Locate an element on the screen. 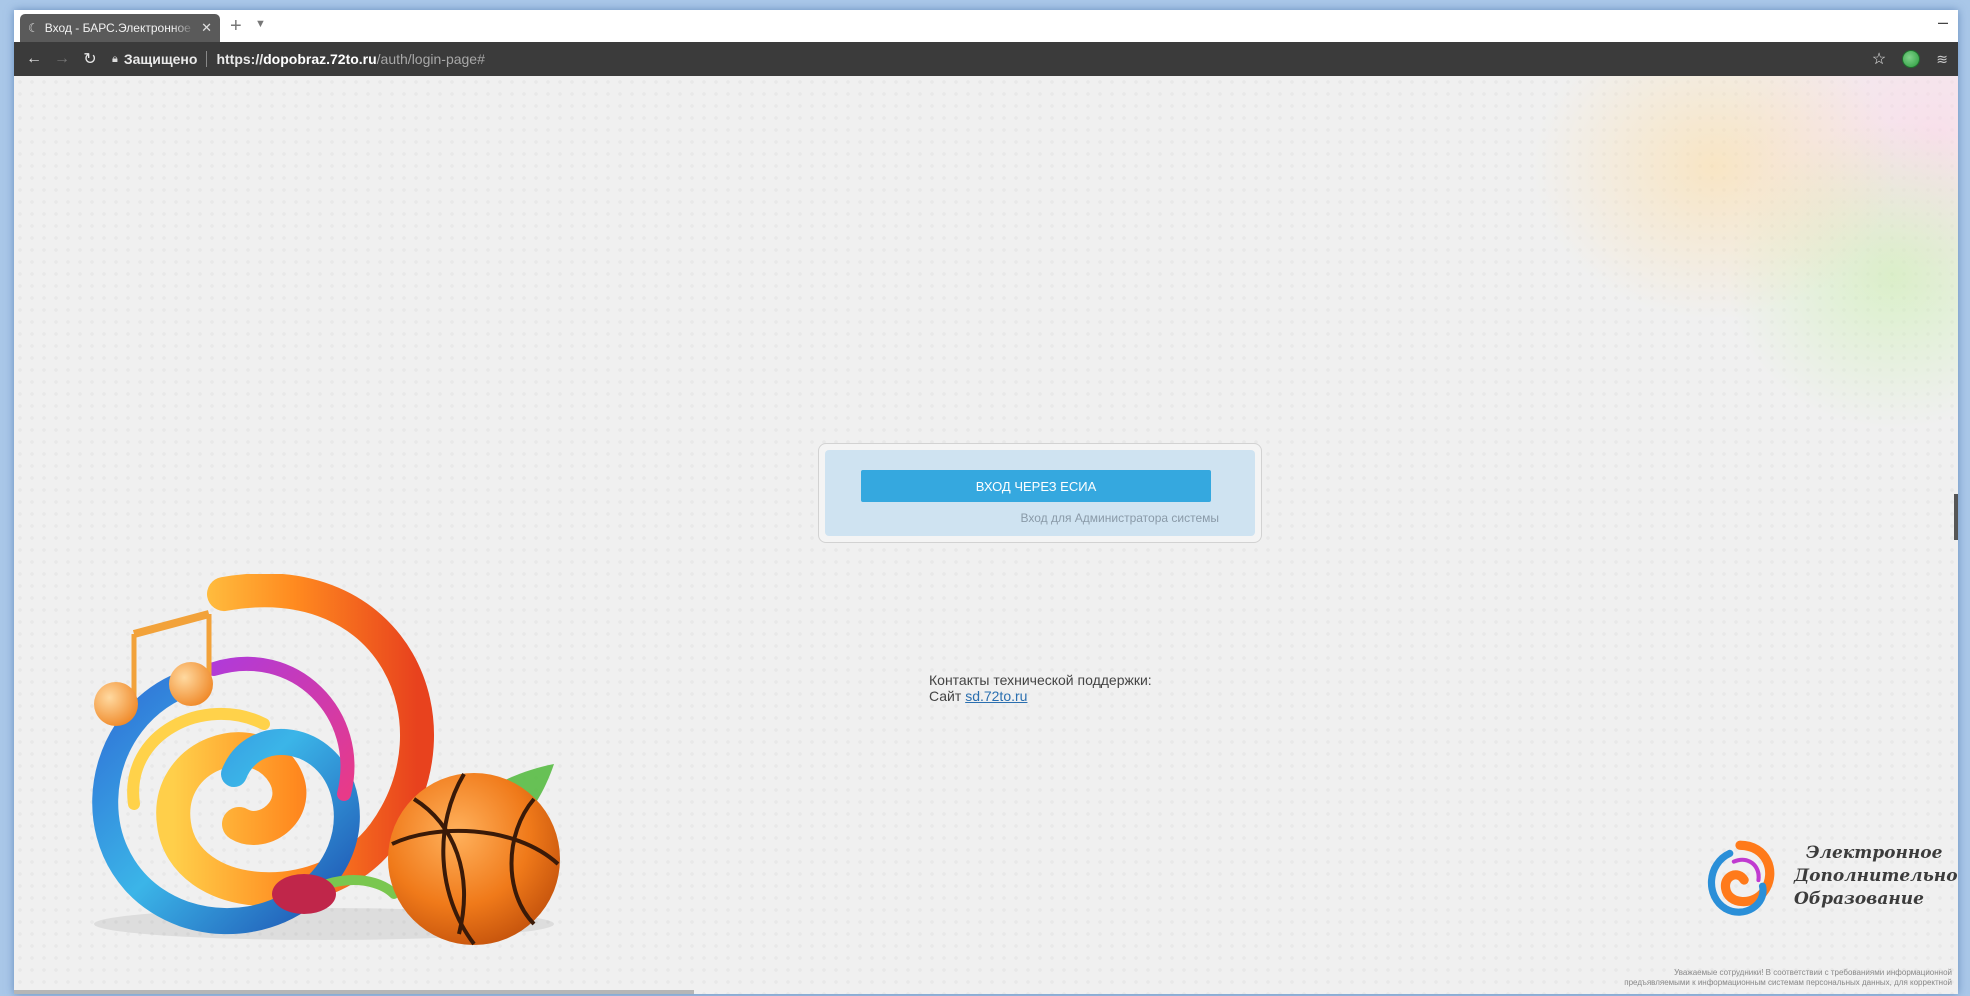 This screenshot has height=996, width=1970. minimize-window-icon: – is located at coordinates (1943, 22).